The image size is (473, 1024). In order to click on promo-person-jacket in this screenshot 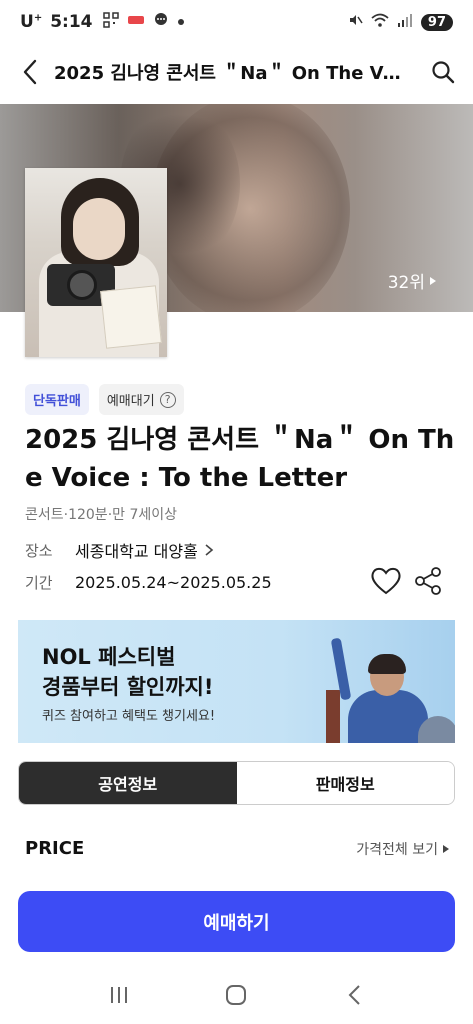, I will do `click(388, 716)`.